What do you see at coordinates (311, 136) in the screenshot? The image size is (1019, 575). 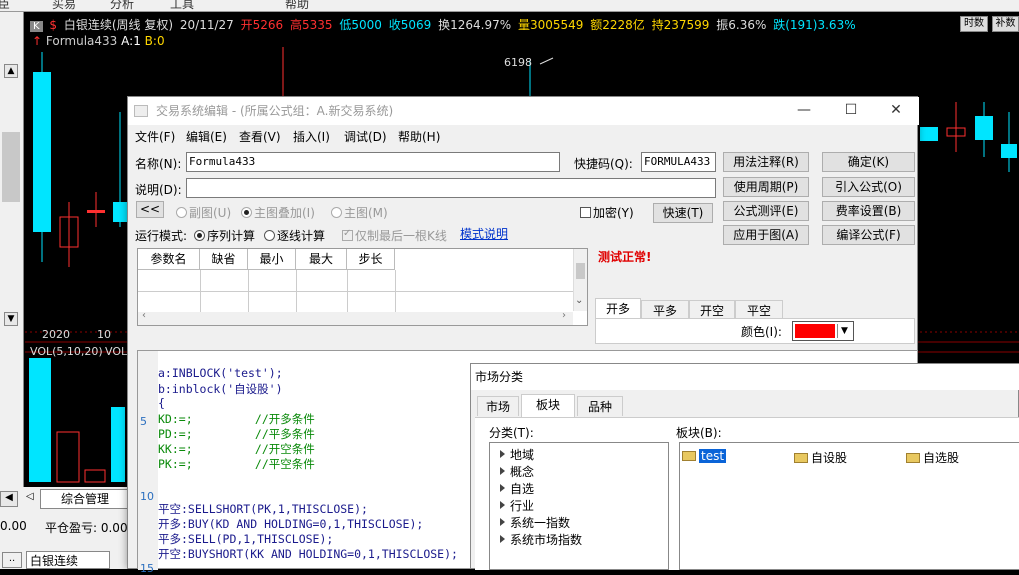 I see `menu-insert: 插入(I)` at bounding box center [311, 136].